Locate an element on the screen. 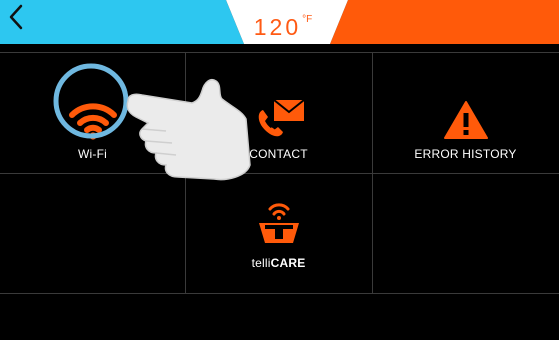 This screenshot has height=340, width=559. menu-item-wifi: Wi-Fi is located at coordinates (92, 112).